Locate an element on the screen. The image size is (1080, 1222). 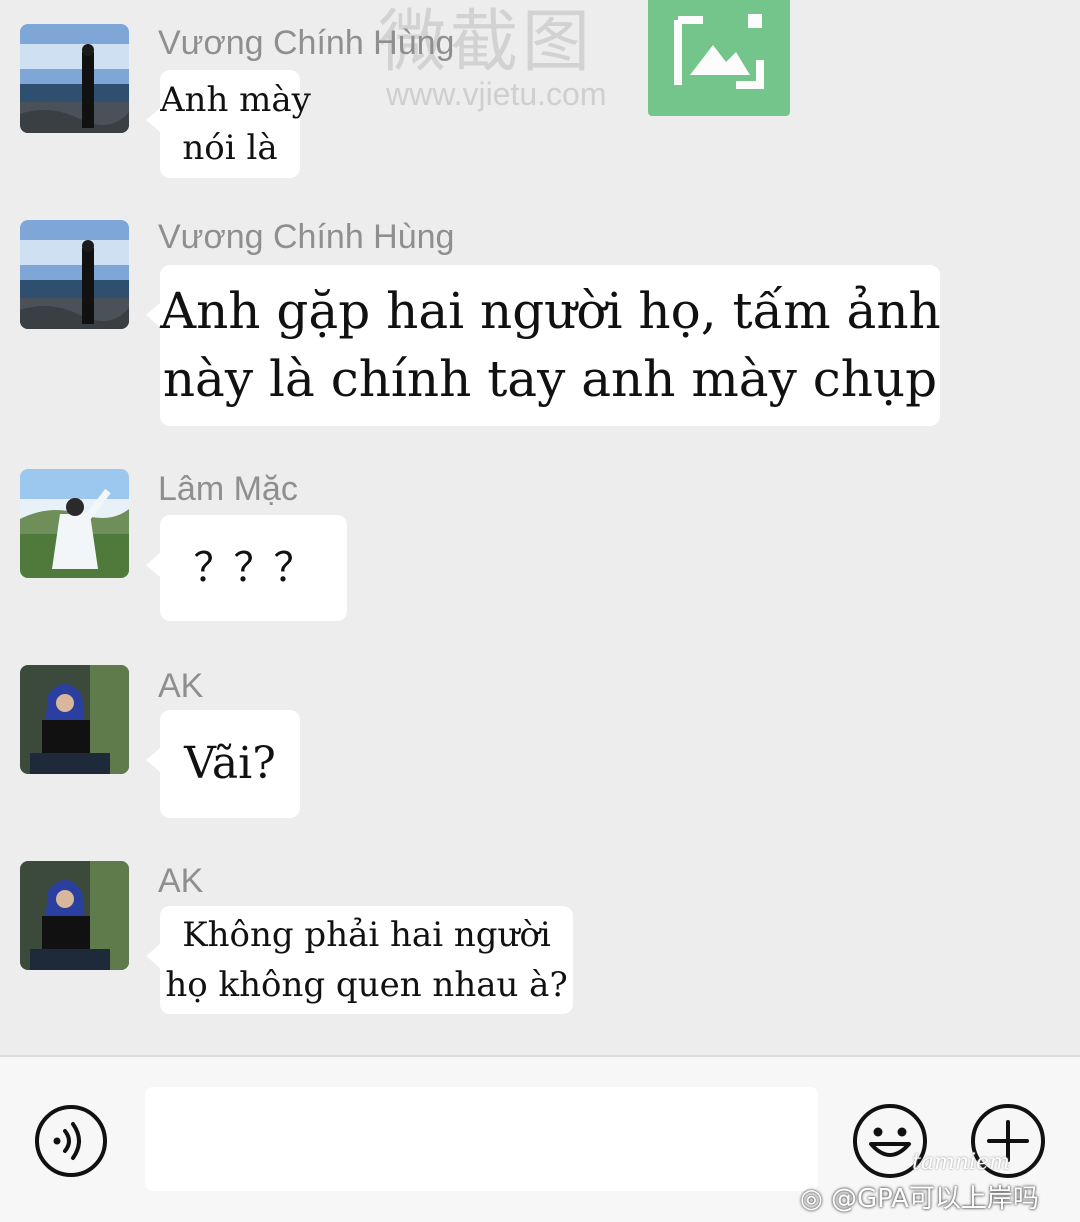
message-text-line: Vãi? is located at coordinates (230, 763).